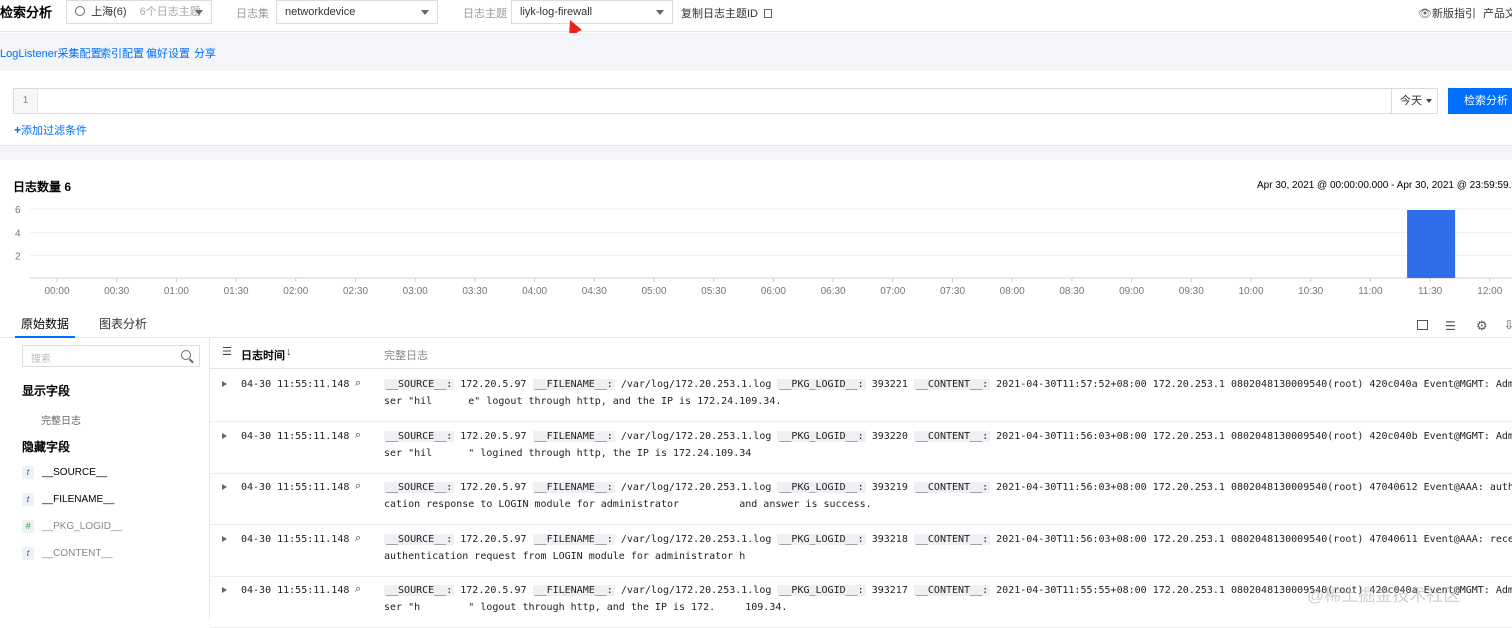 The image size is (1512, 628). What do you see at coordinates (1450, 326) in the screenshot?
I see `wrap-icon: ☰` at bounding box center [1450, 326].